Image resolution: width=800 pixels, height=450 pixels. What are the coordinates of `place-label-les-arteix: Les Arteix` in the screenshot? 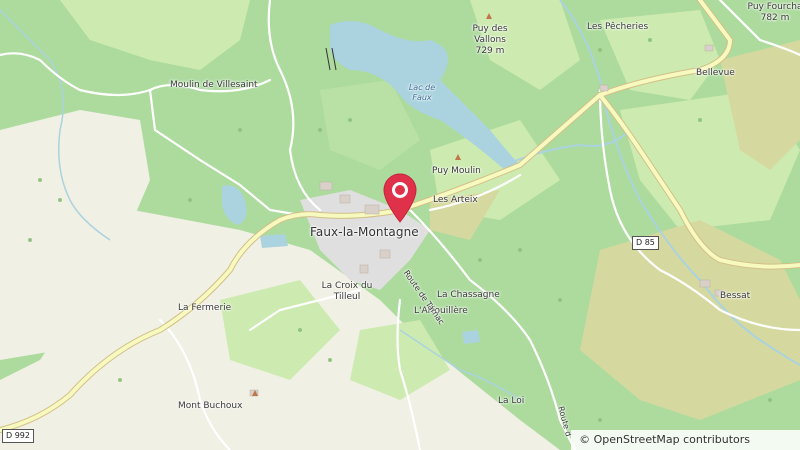 It's located at (455, 200).